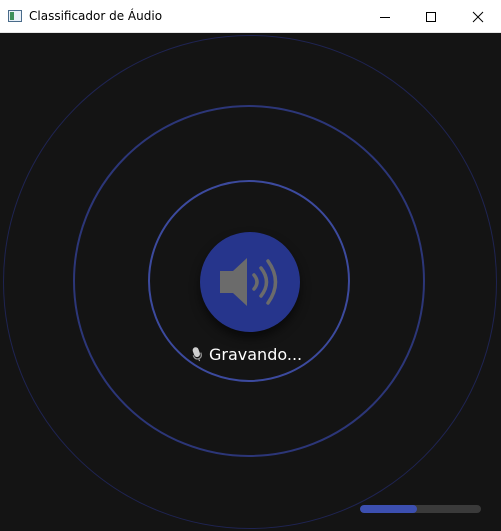  I want to click on minimize-button, so click(385, 16).